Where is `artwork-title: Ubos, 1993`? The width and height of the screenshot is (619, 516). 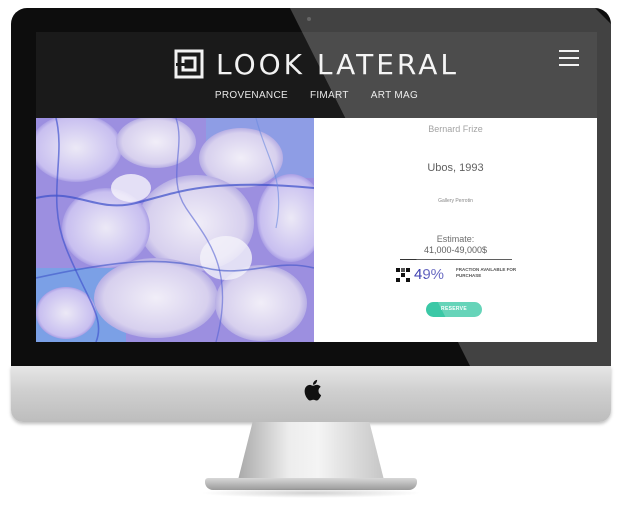
artwork-title: Ubos, 1993 is located at coordinates (455, 168).